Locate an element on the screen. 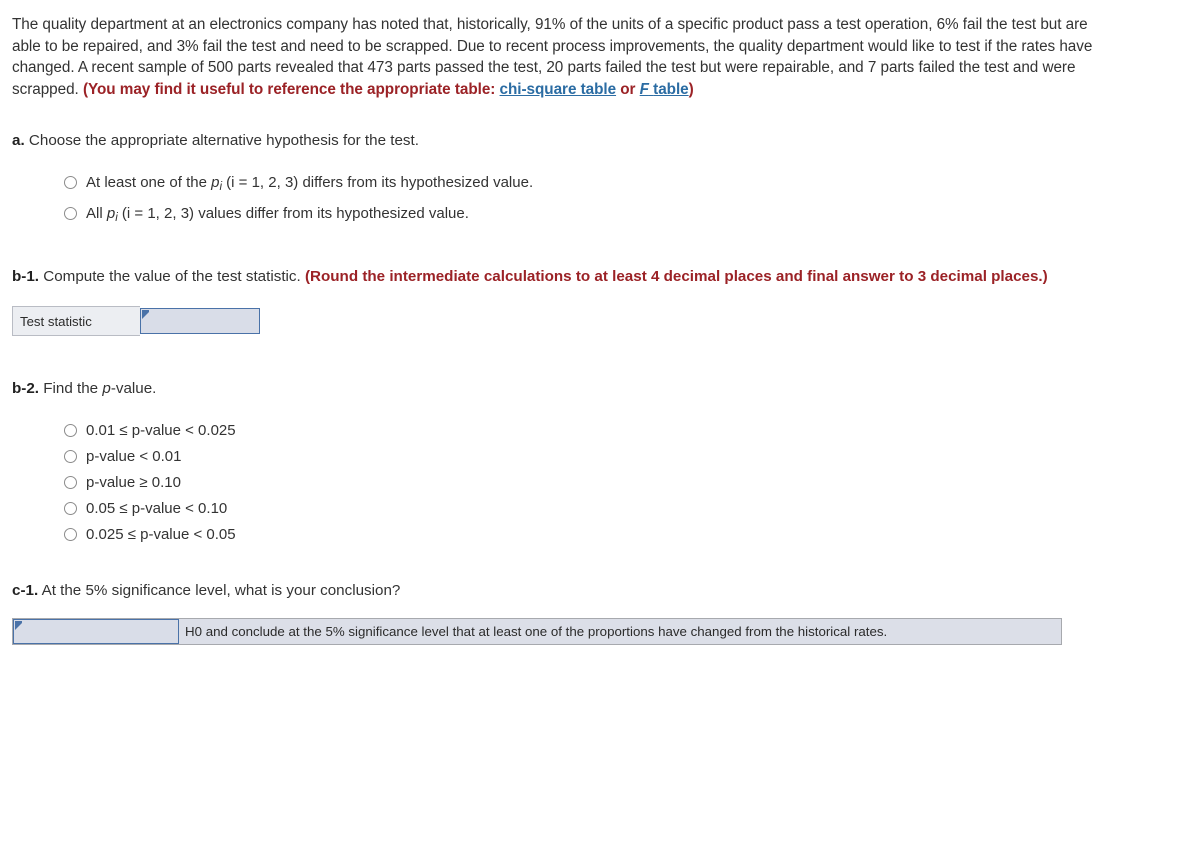 The image size is (1200, 858). test-statistic-input is located at coordinates (200, 321).